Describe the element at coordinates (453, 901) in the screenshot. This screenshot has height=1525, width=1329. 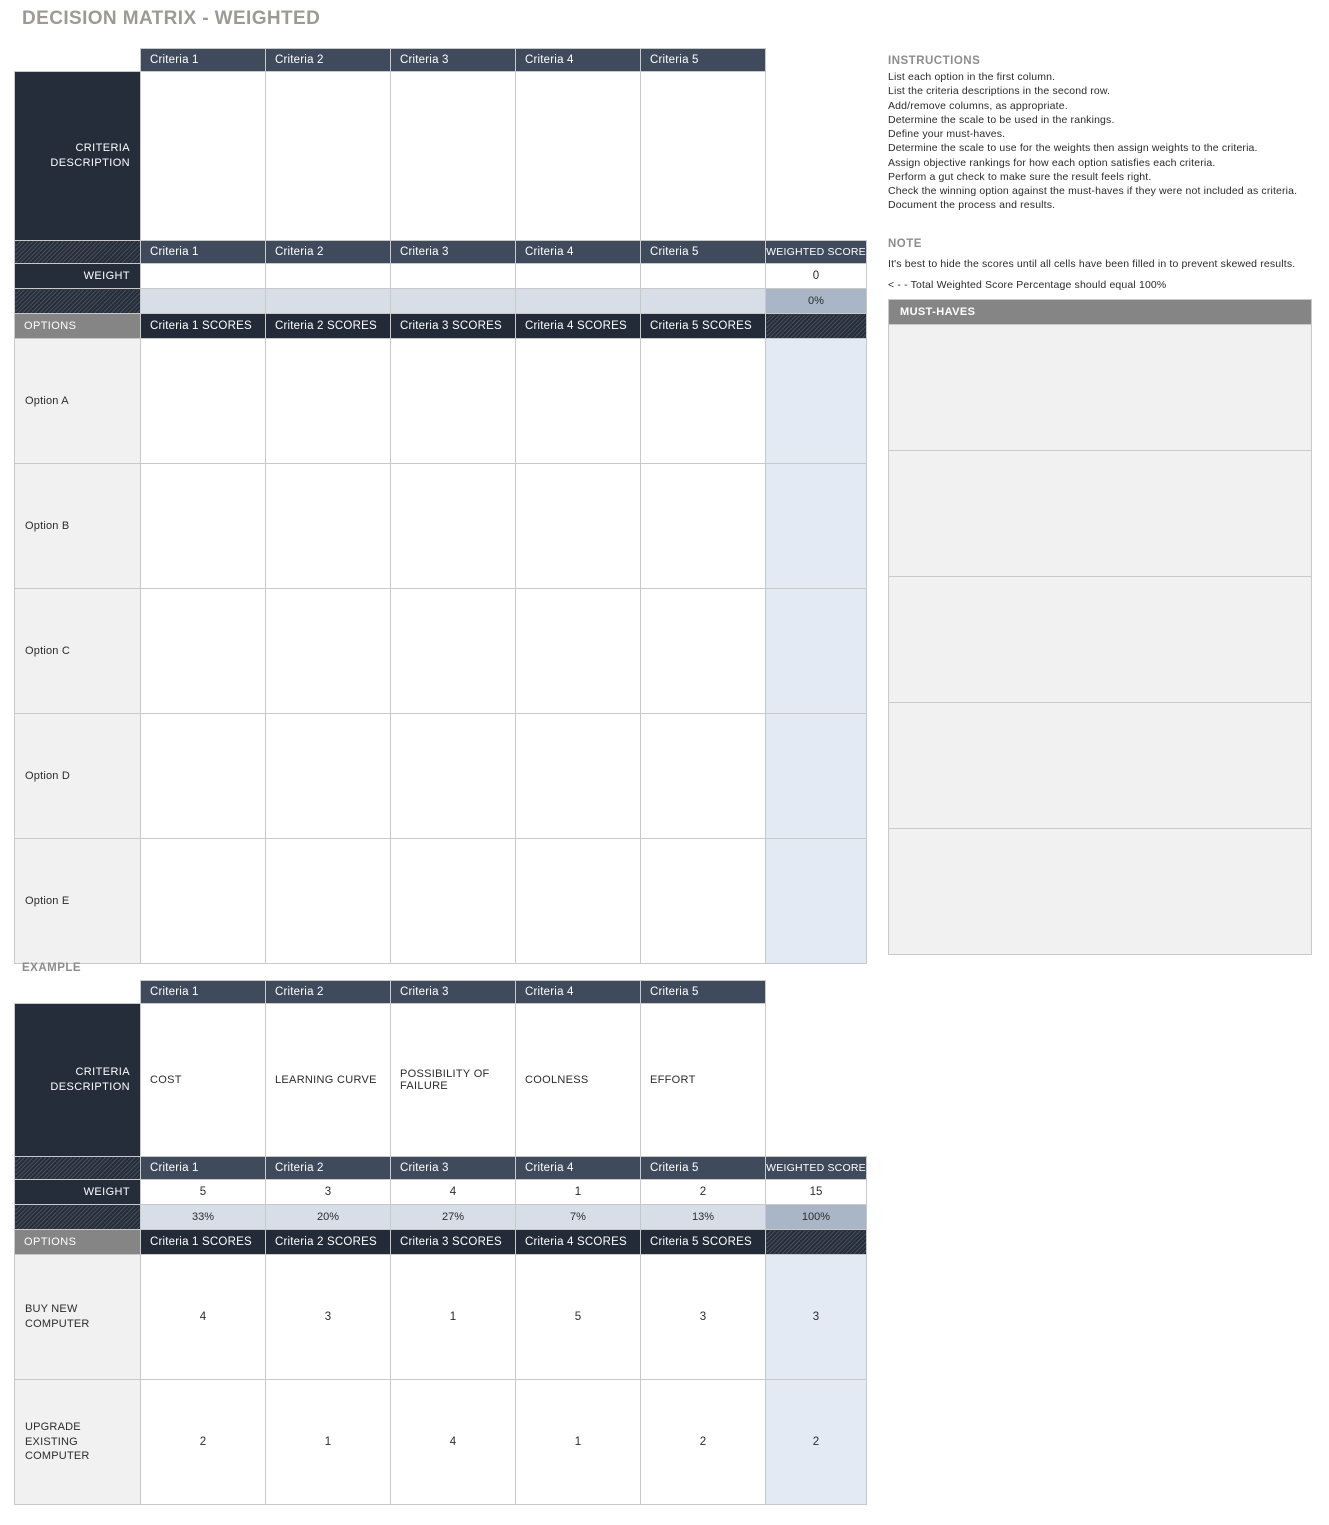
I see `score-input-e3` at that location.